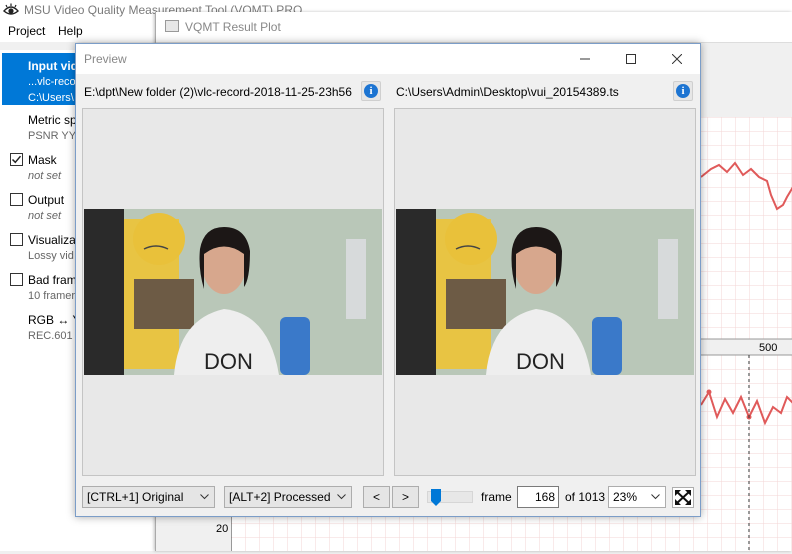  I want to click on eye-logo-icon, so click(11, 9).